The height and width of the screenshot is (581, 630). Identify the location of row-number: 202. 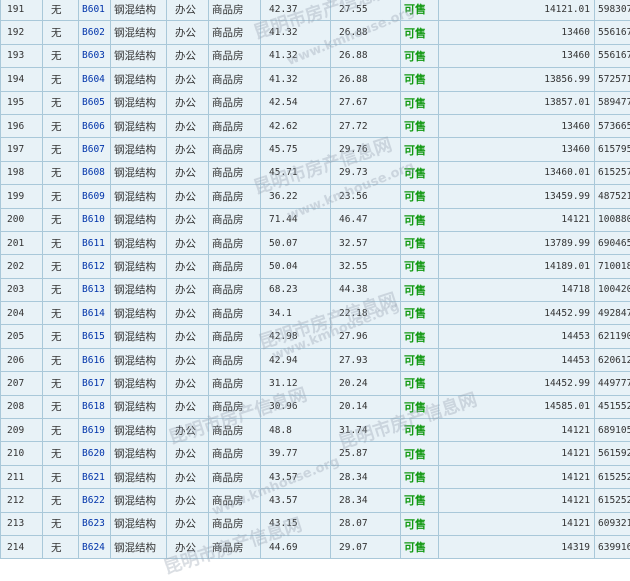
(21, 266).